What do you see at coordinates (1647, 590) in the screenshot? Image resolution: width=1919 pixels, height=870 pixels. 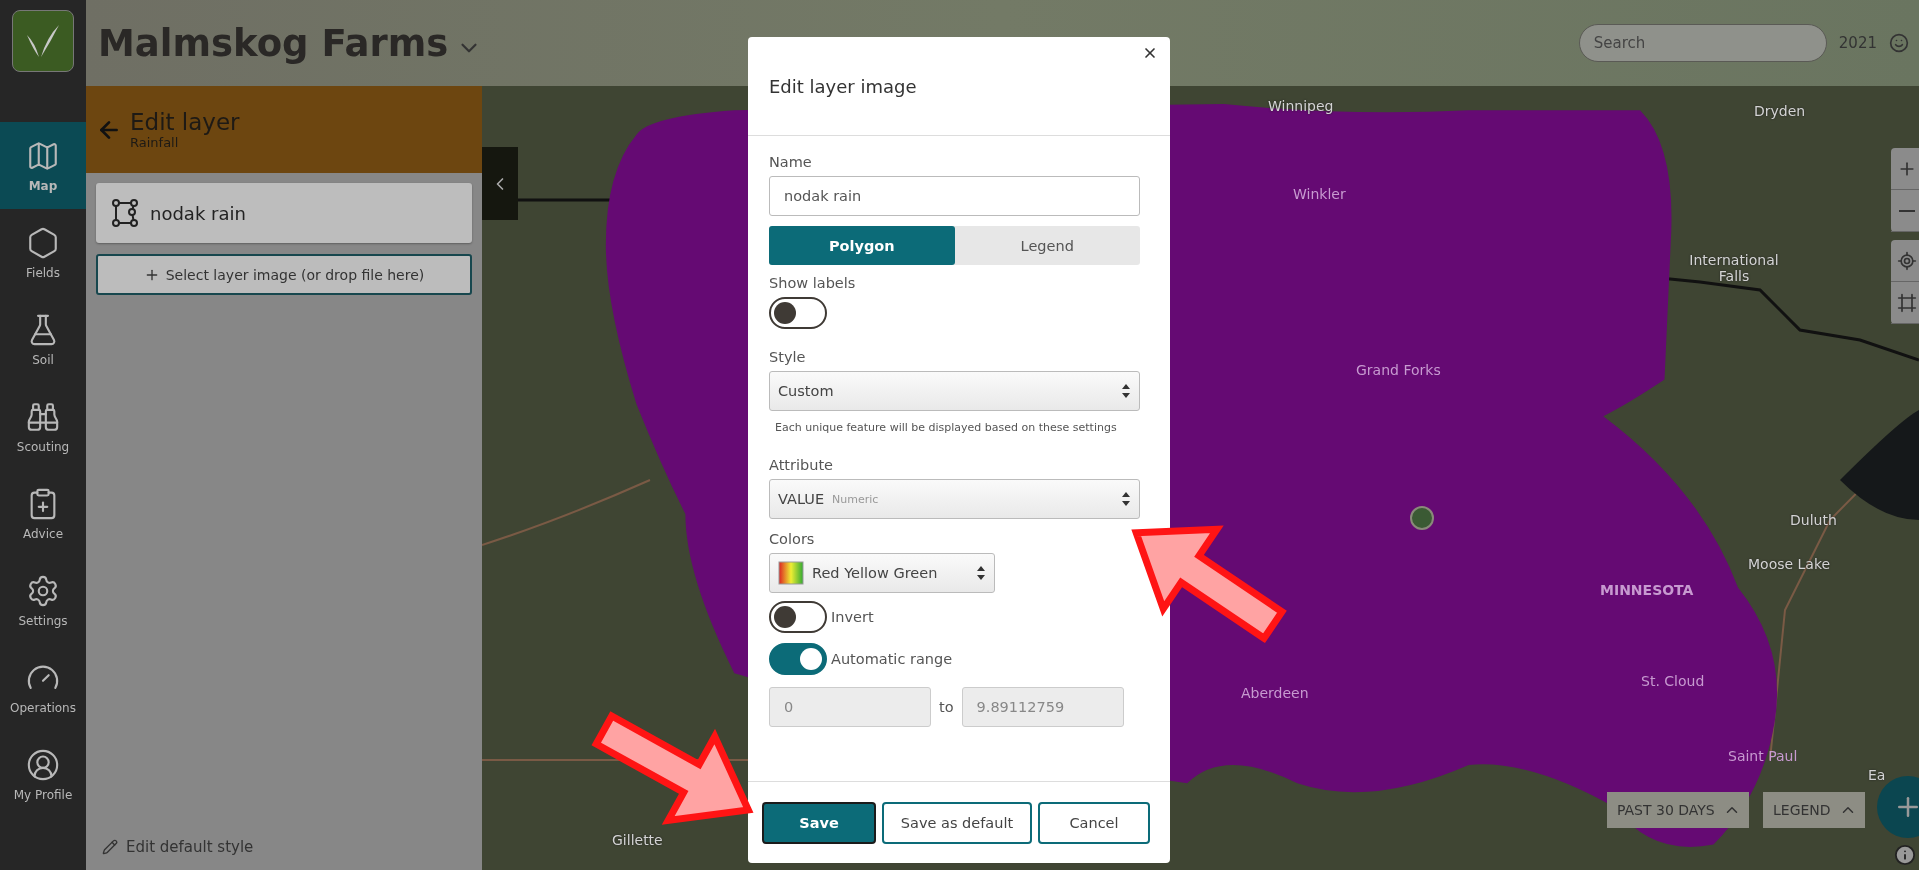 I see `map-label: MINNESOTA` at bounding box center [1647, 590].